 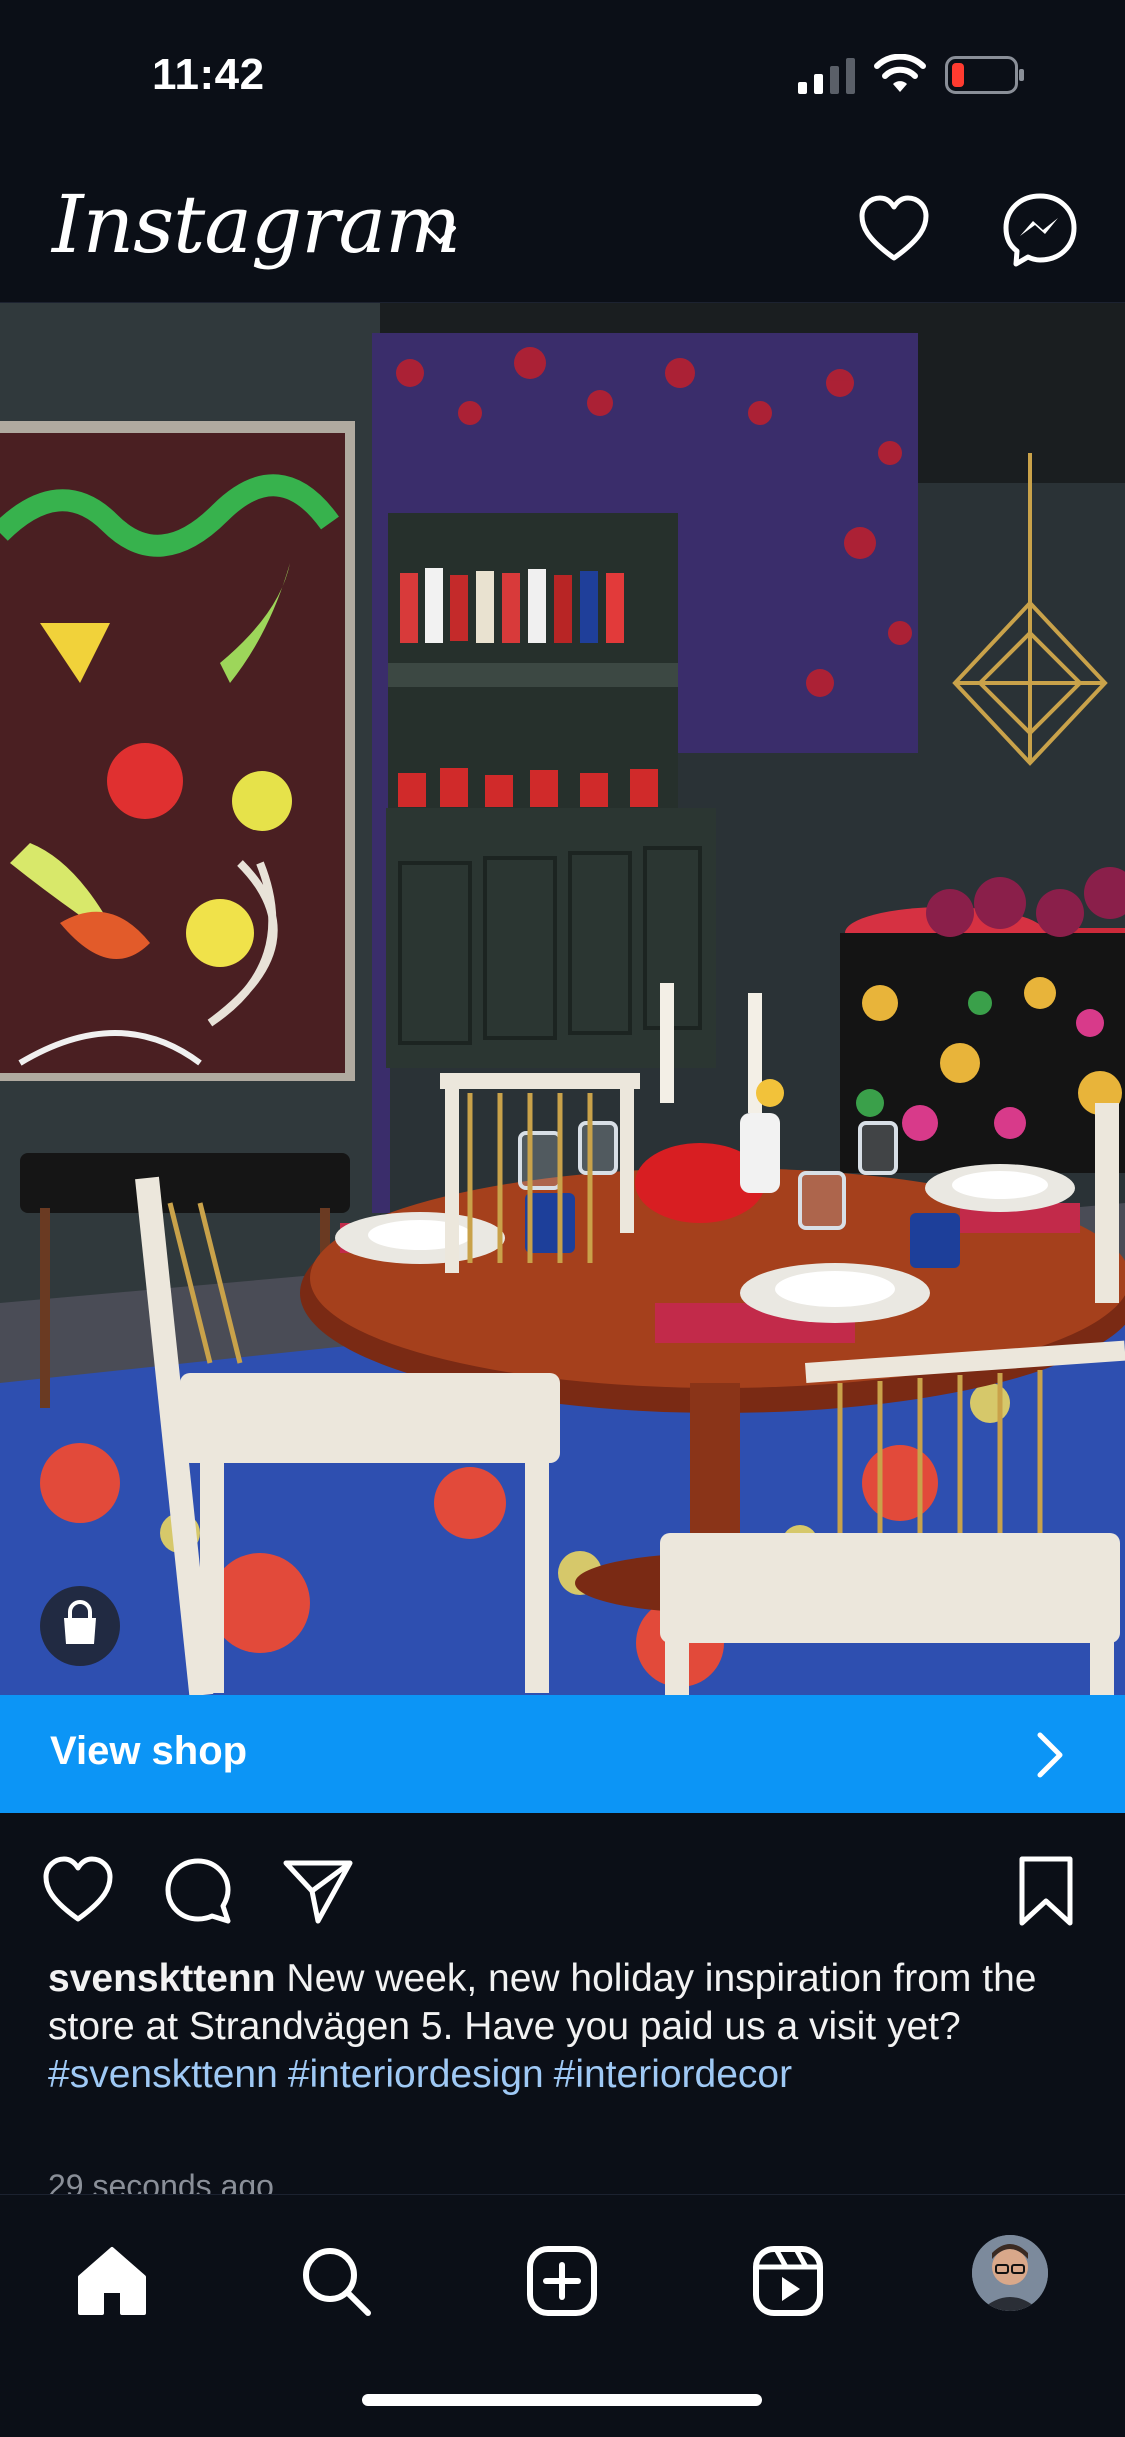 What do you see at coordinates (788, 2281) in the screenshot?
I see `reels-icon` at bounding box center [788, 2281].